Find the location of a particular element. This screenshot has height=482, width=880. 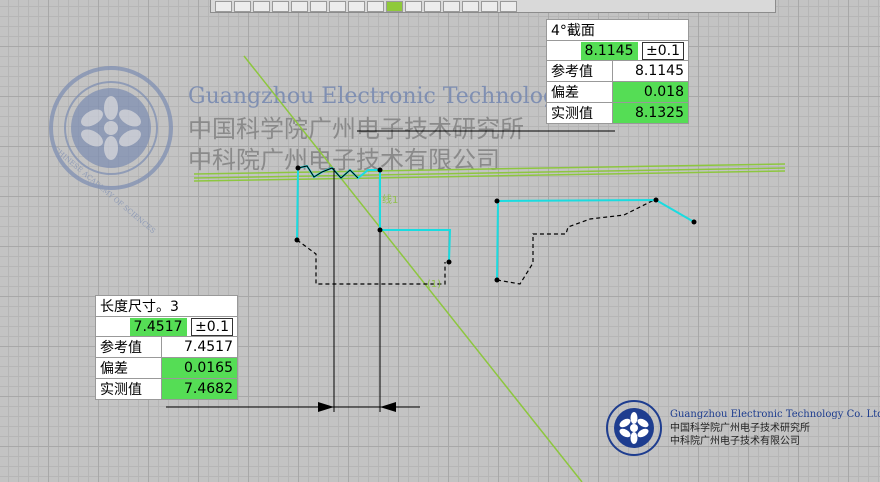

left-profile-points is located at coordinates (373, 215).